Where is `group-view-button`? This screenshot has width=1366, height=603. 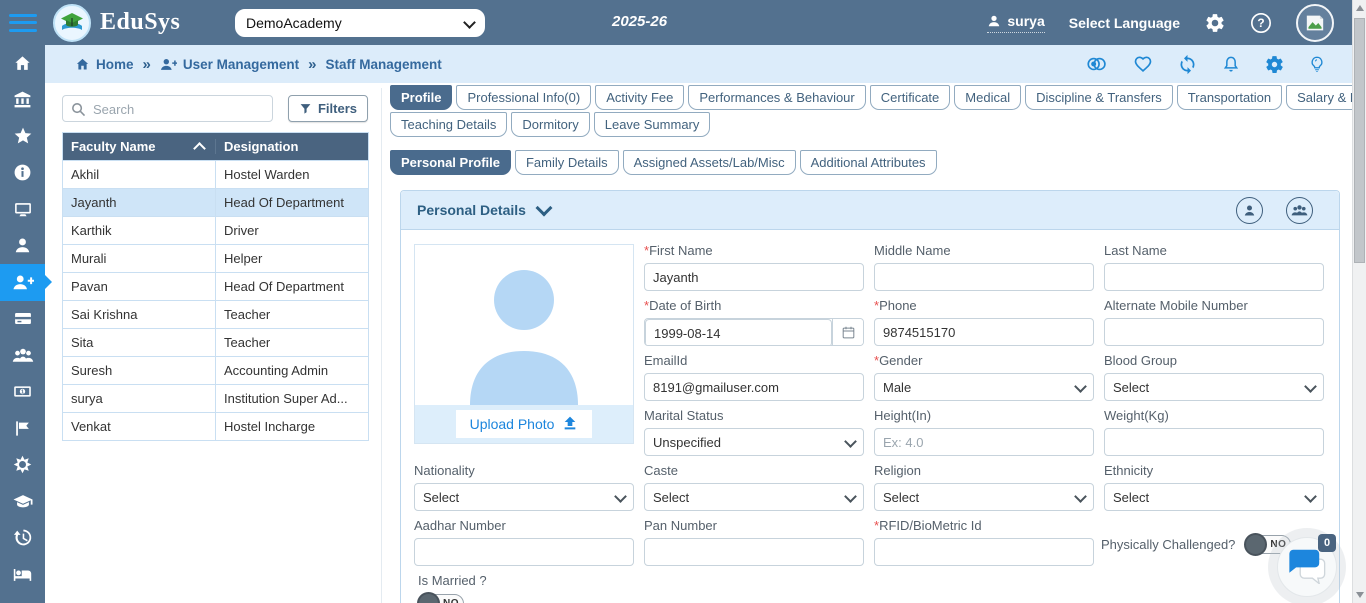
group-view-button is located at coordinates (1299, 210).